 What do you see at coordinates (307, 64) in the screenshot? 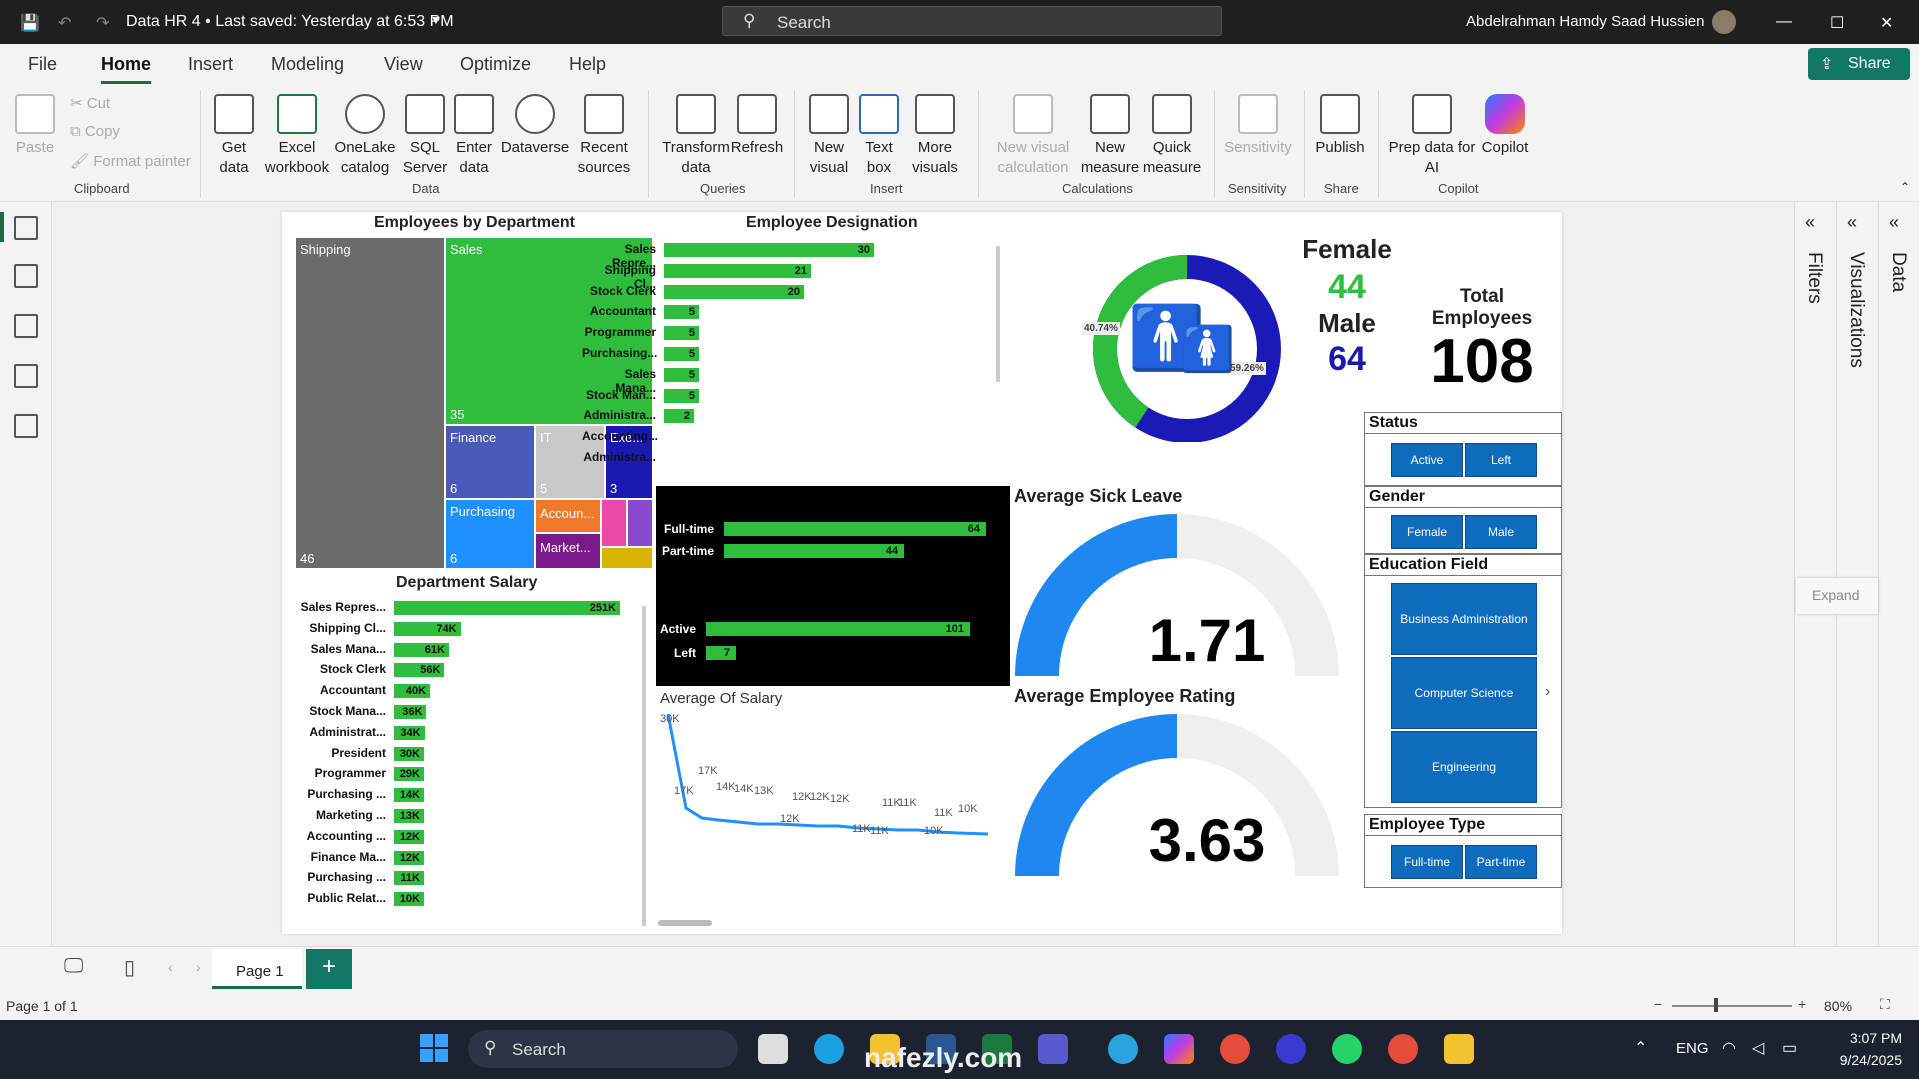
I see `menu-modeling: Modeling` at bounding box center [307, 64].